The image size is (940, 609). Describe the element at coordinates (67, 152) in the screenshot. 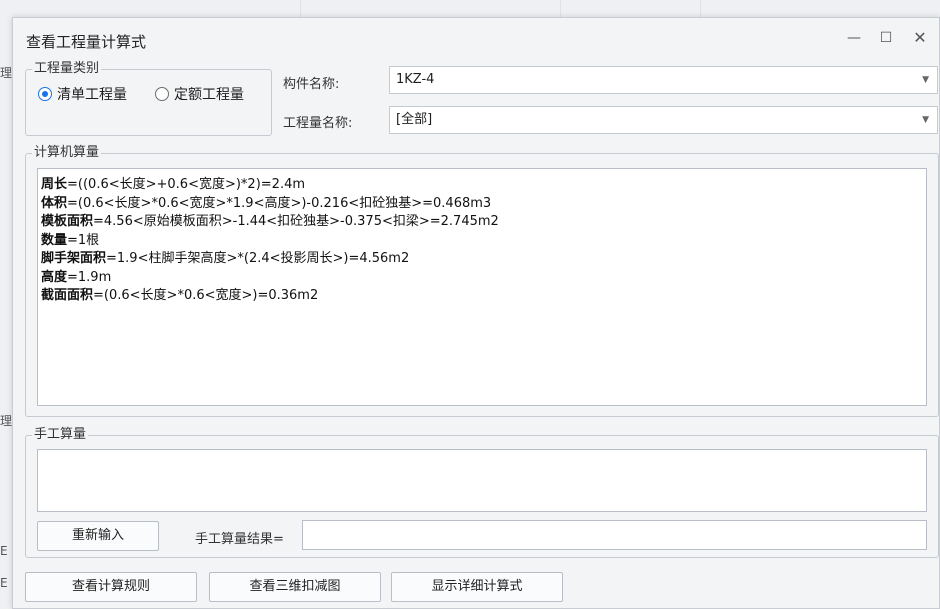

I see `computer-calc-legend: 计算机算量` at that location.